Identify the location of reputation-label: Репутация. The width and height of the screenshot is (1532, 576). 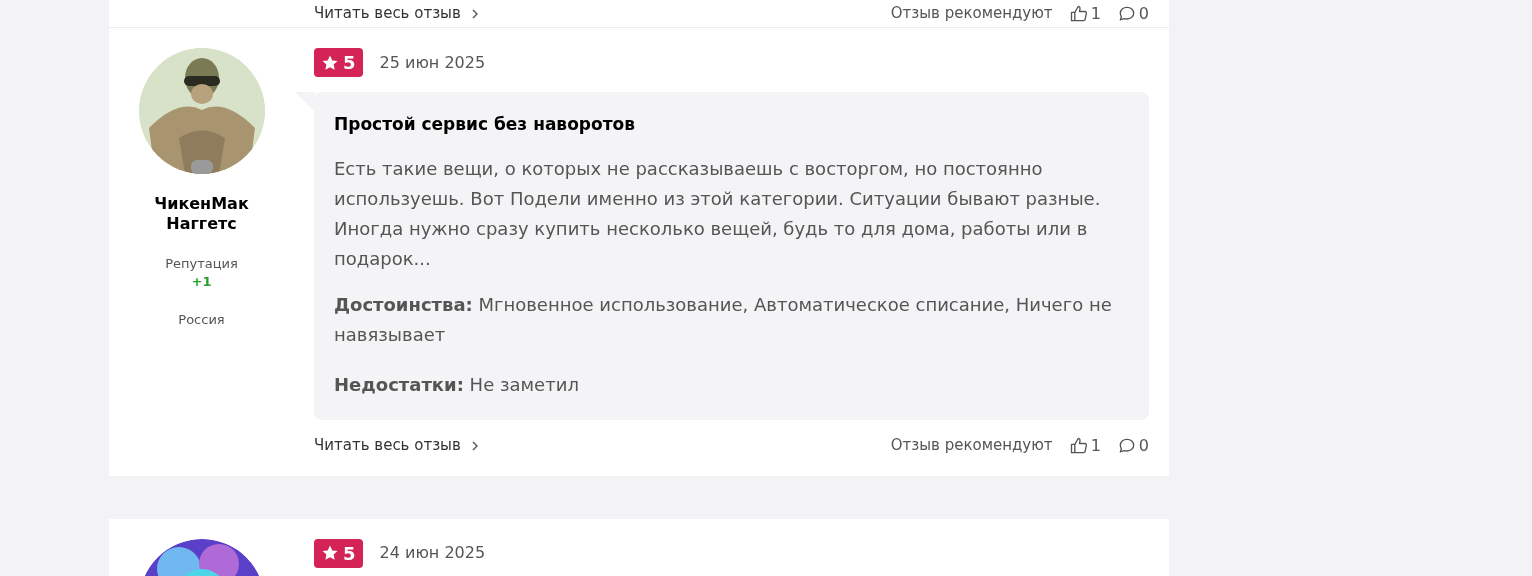
(201, 264).